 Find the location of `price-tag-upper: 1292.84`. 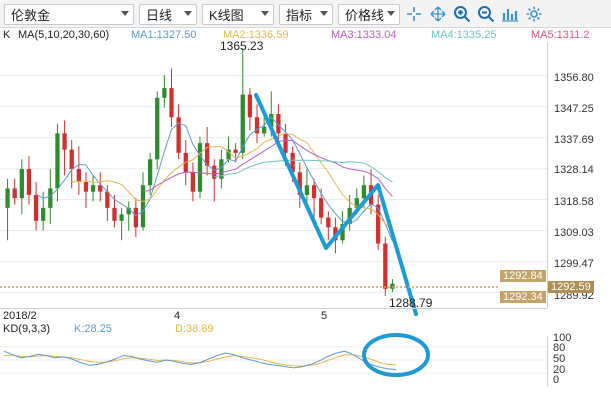

price-tag-upper: 1292.84 is located at coordinates (523, 276).